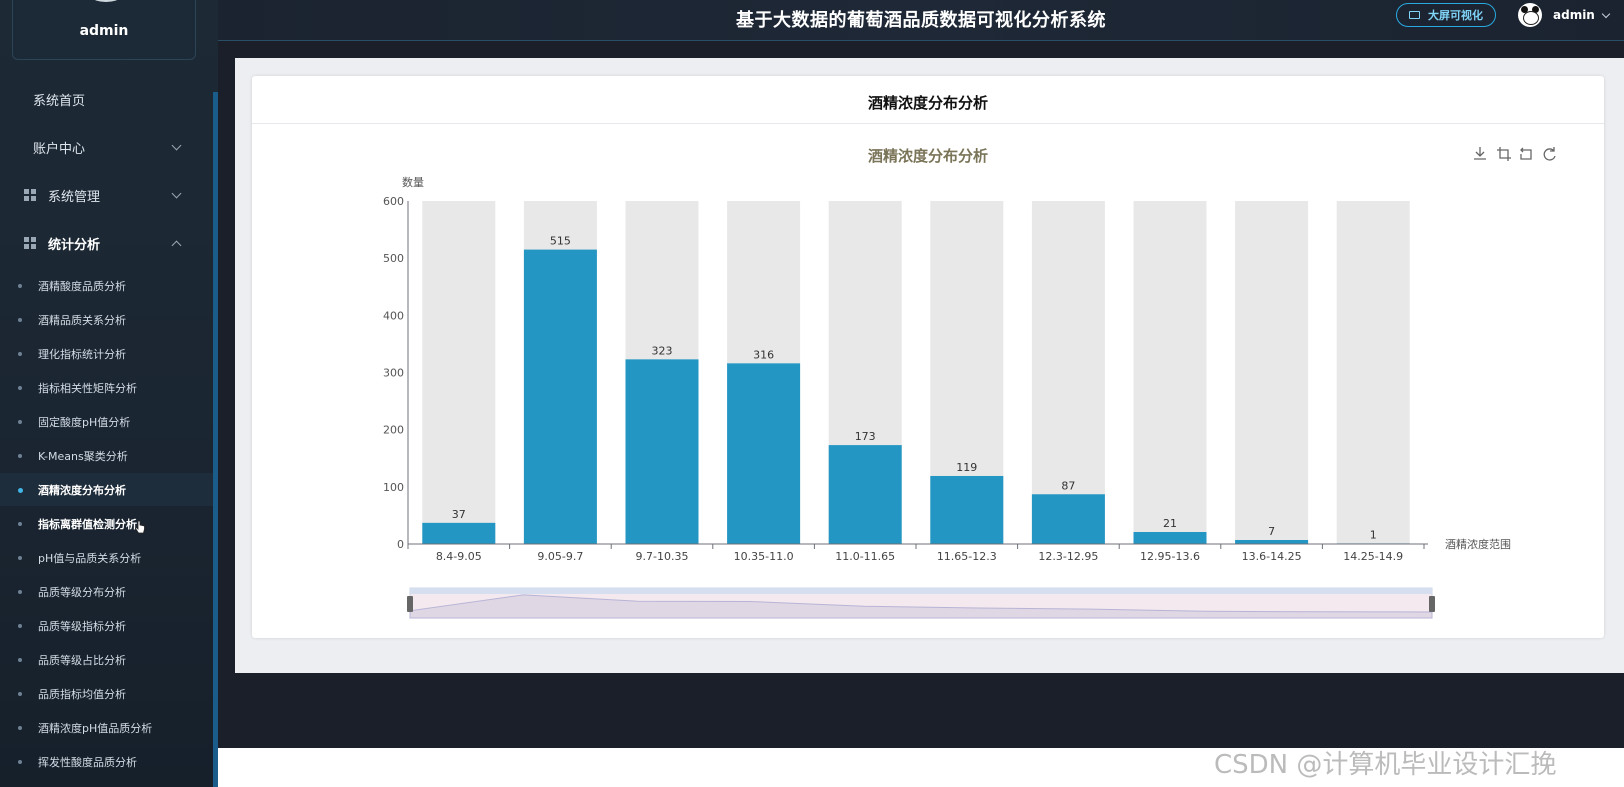 Image resolution: width=1624 pixels, height=787 pixels. I want to click on x-axis-label: 酒精浓度范围, so click(1478, 544).